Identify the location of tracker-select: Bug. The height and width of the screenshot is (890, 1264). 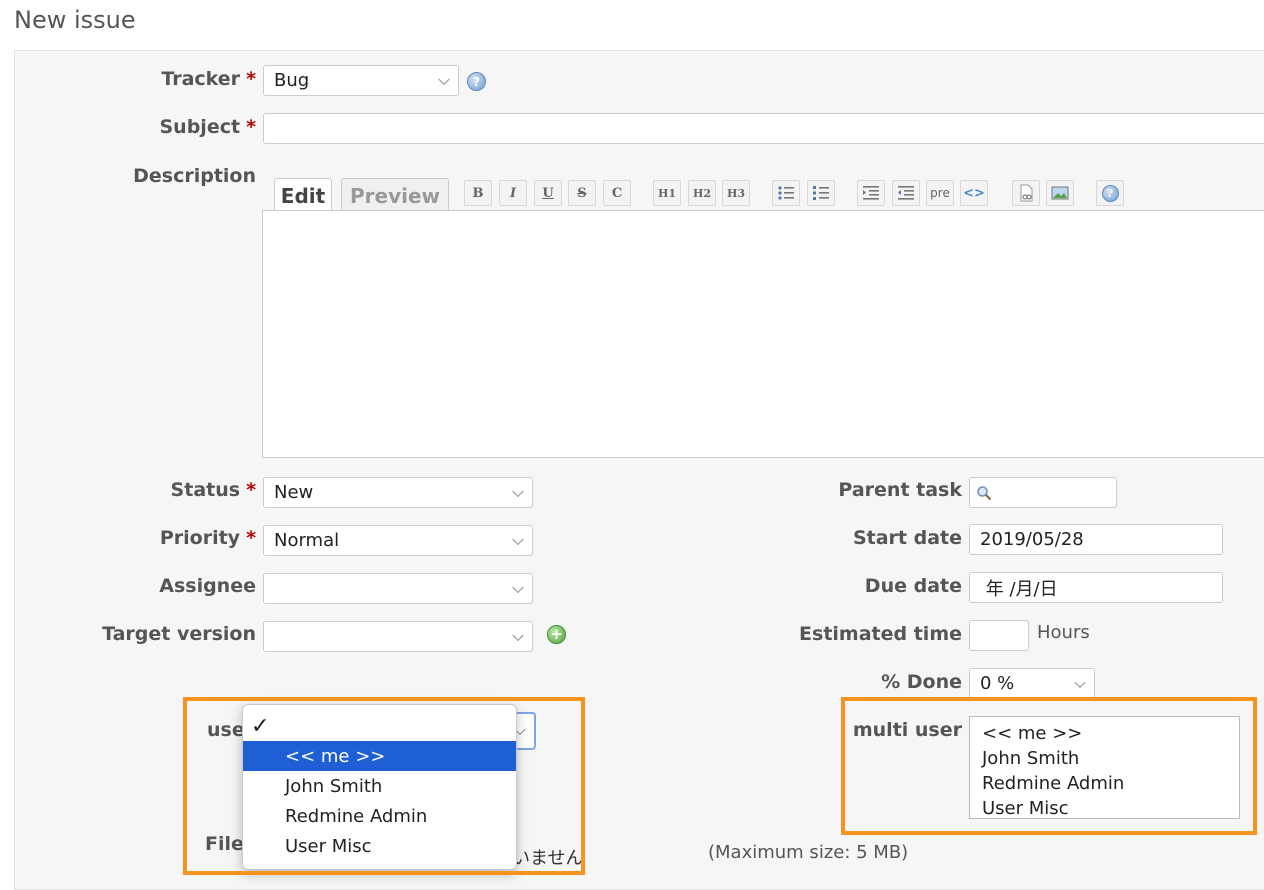
(361, 80).